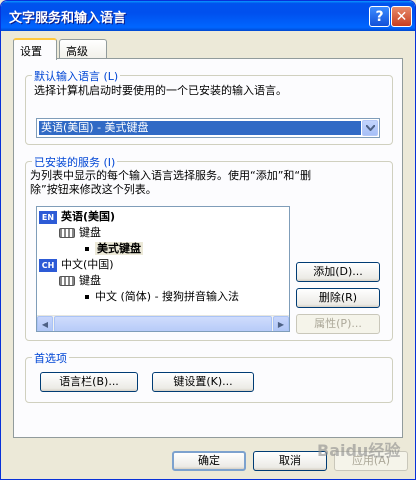 This screenshot has width=416, height=480. I want to click on window-title: 文字服务和输入语言, so click(68, 18).